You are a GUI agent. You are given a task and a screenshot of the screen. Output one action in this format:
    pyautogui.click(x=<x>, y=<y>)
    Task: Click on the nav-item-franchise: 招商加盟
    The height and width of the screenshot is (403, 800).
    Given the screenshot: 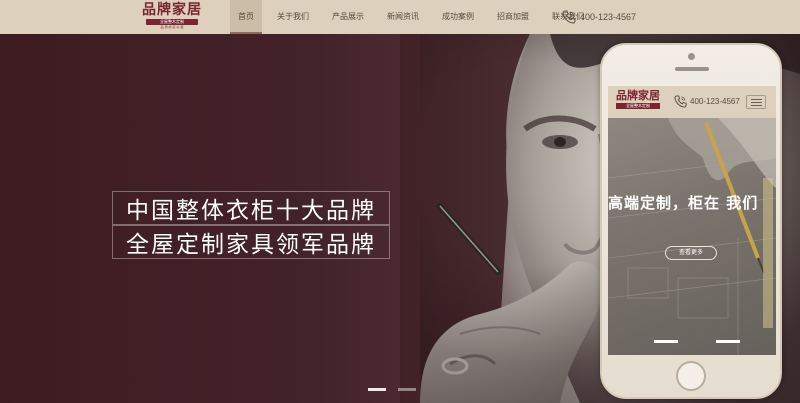 What is the action you would take?
    pyautogui.click(x=513, y=17)
    